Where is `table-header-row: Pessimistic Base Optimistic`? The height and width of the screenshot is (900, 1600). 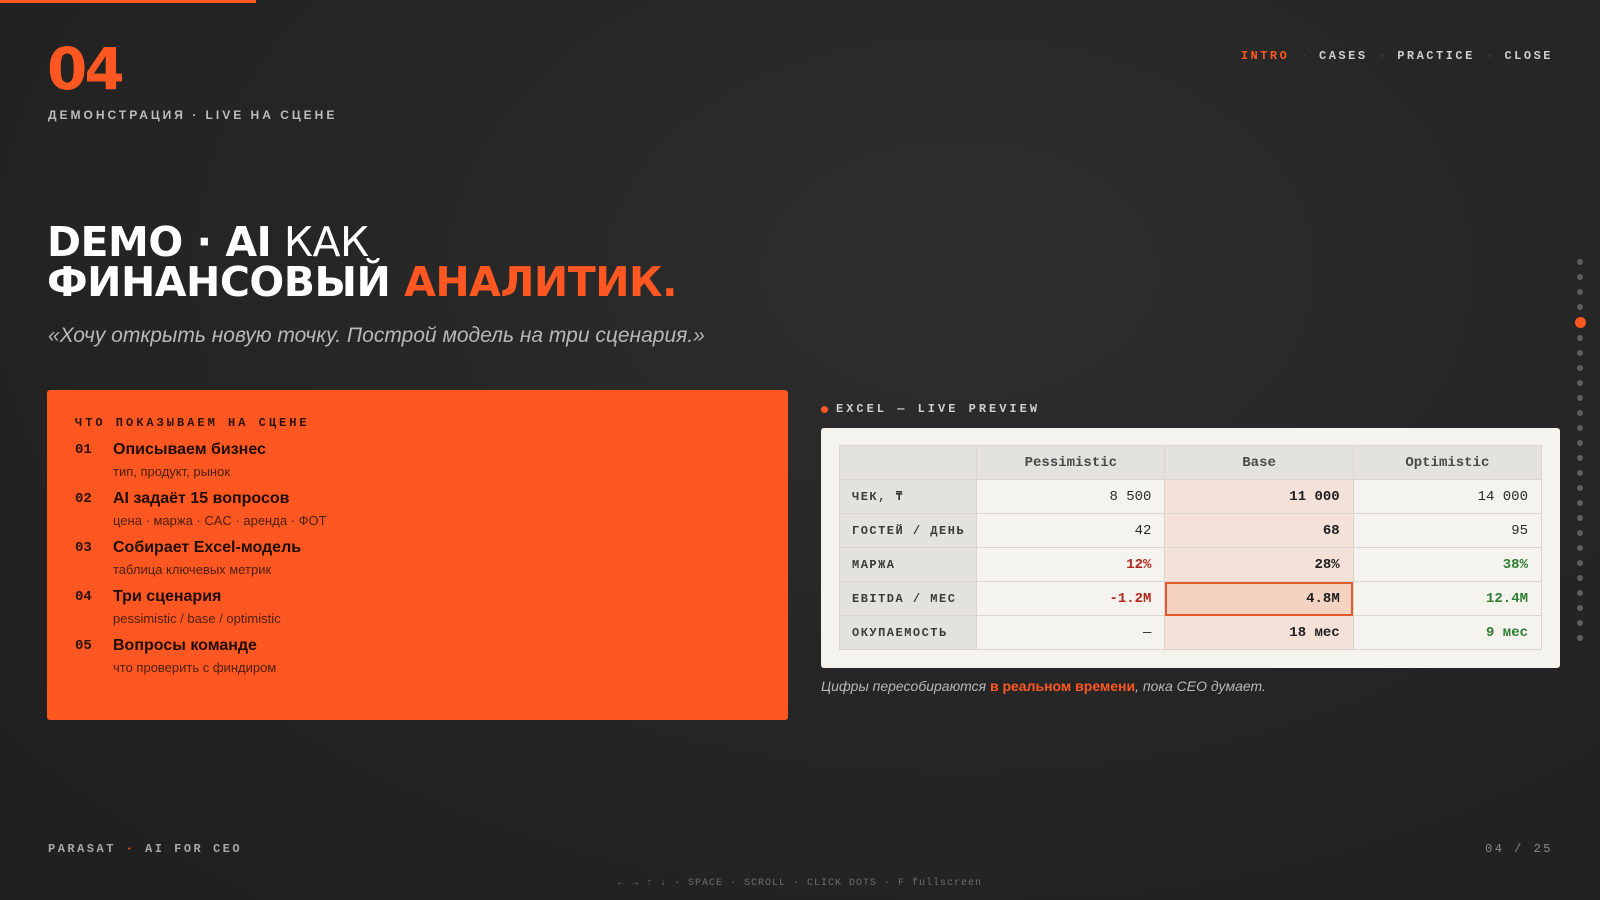
table-header-row: Pessimistic Base Optimistic is located at coordinates (1190, 462).